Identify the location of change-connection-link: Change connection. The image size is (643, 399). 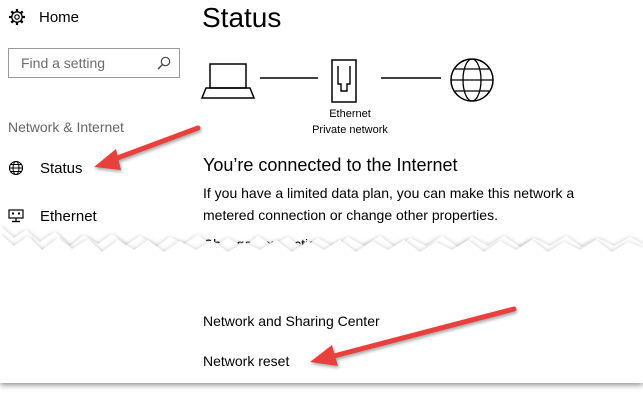
(263, 244).